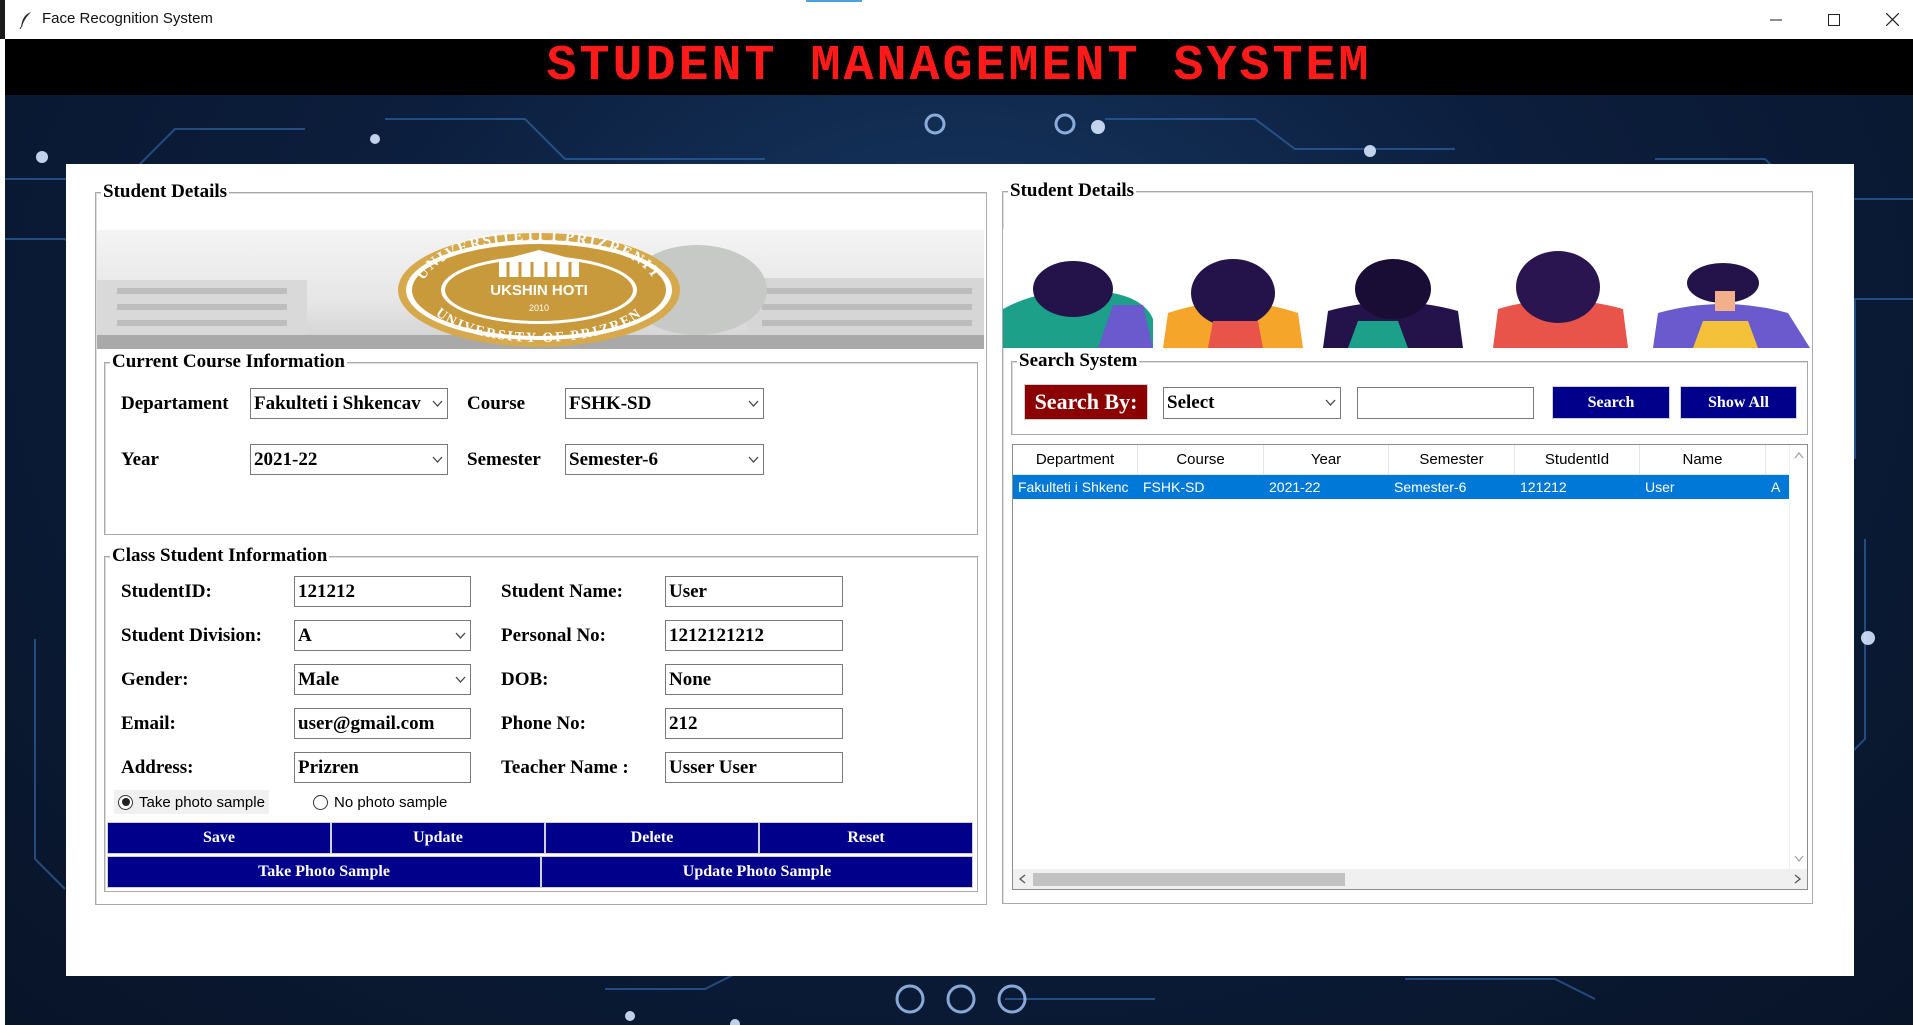 This screenshot has height=1025, width=1913. I want to click on cell-year: 2021-22, so click(1295, 487).